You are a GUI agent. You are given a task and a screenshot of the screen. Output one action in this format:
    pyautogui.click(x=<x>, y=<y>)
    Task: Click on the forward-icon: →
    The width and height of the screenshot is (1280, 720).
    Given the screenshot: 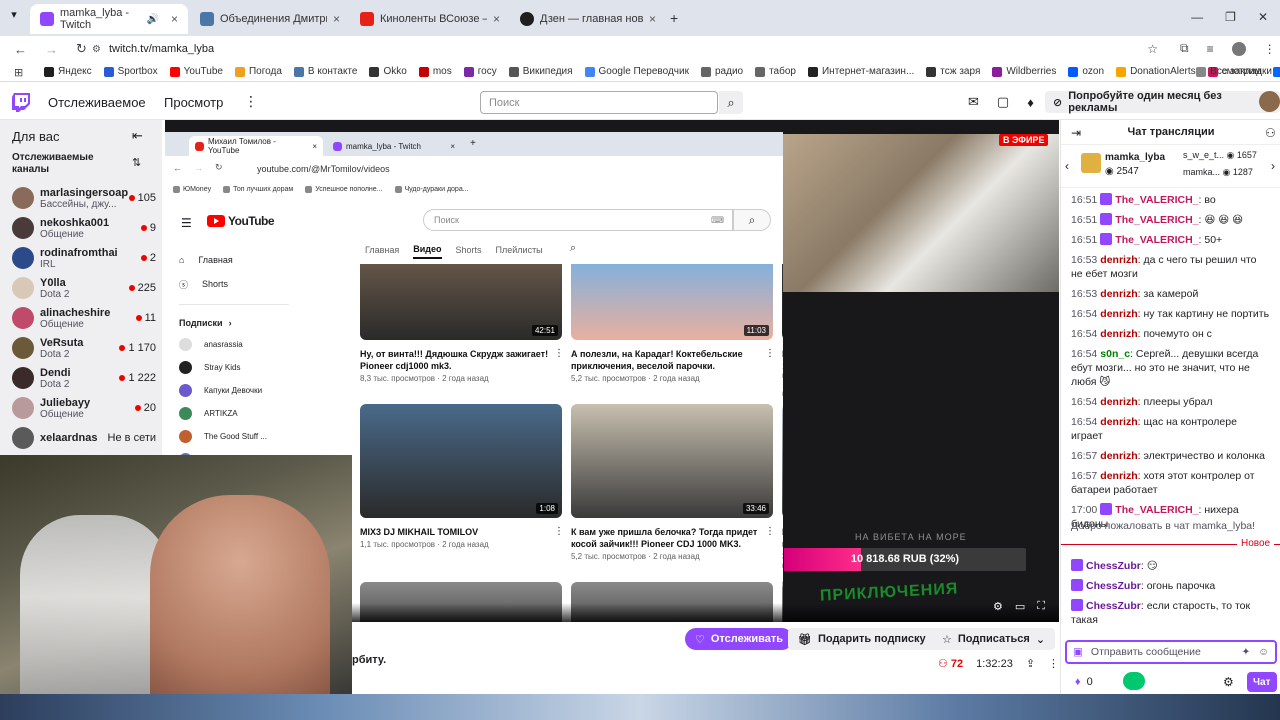 What is the action you would take?
    pyautogui.click(x=51, y=49)
    